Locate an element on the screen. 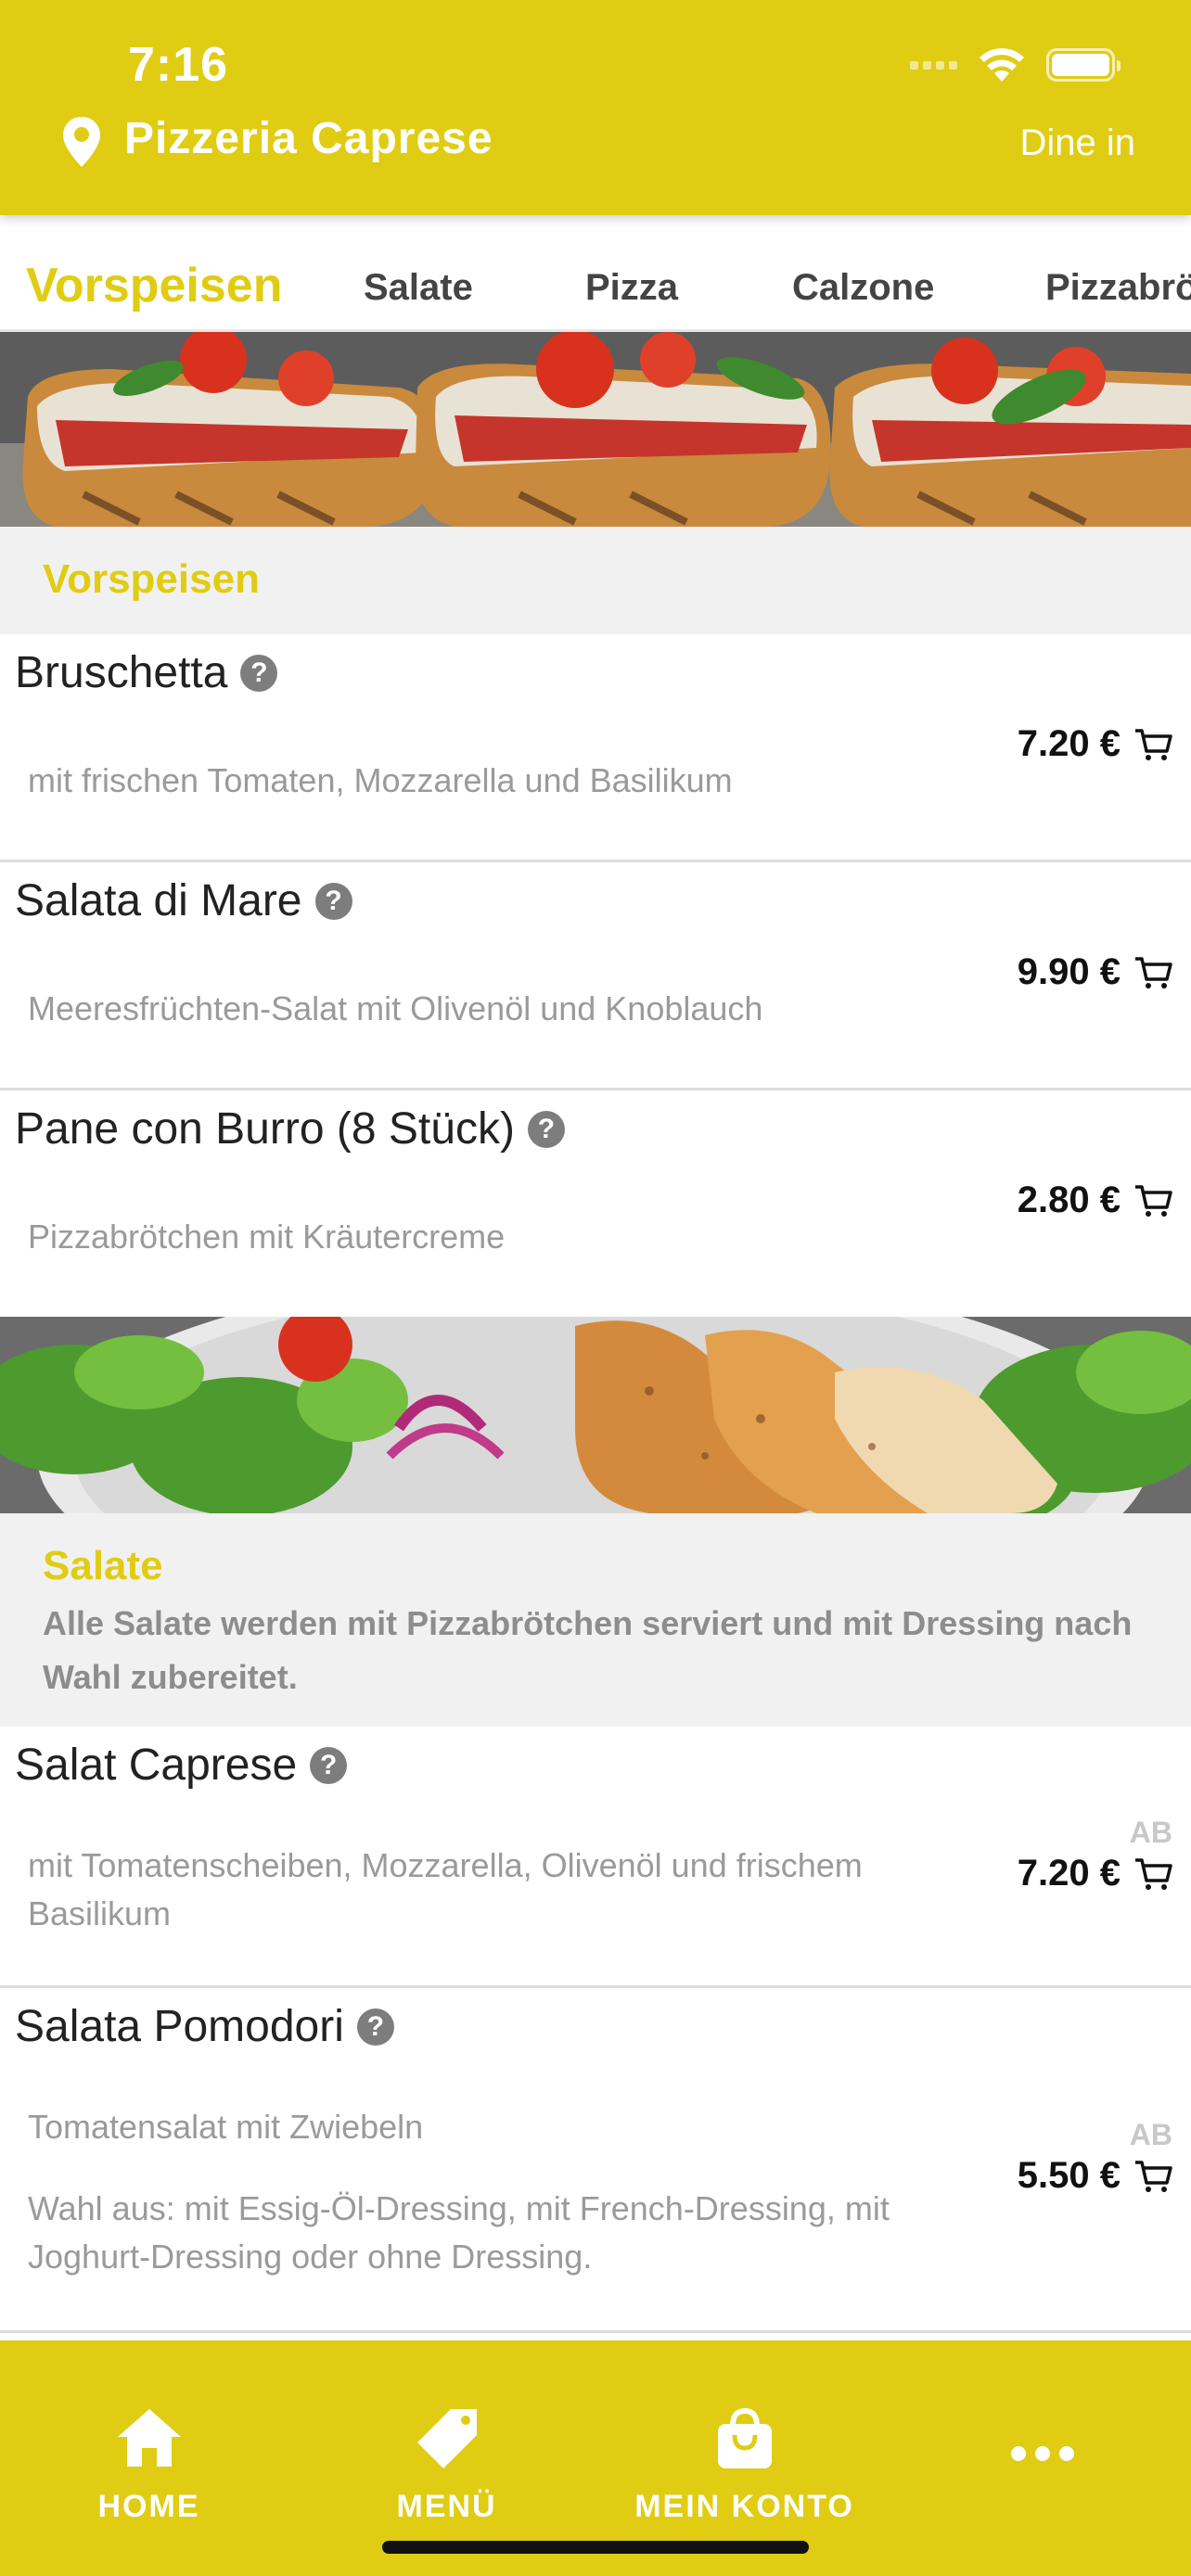  item-name: Salata di Mare is located at coordinates (158, 900).